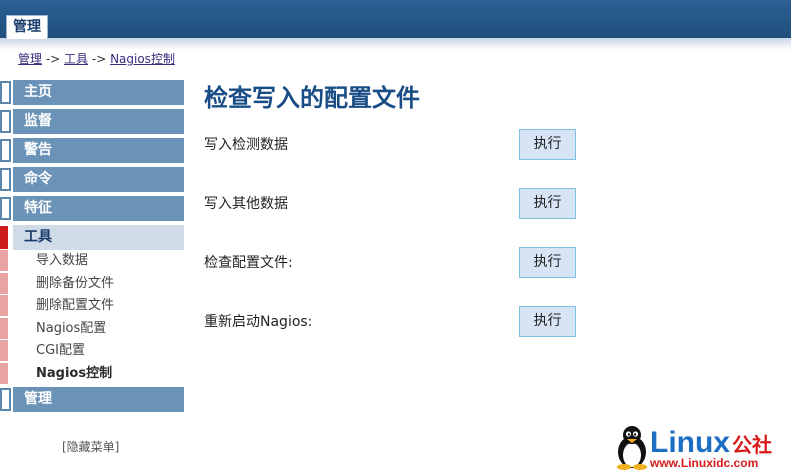  What do you see at coordinates (312, 98) in the screenshot?
I see `page-title: 检查写入的配置文件` at bounding box center [312, 98].